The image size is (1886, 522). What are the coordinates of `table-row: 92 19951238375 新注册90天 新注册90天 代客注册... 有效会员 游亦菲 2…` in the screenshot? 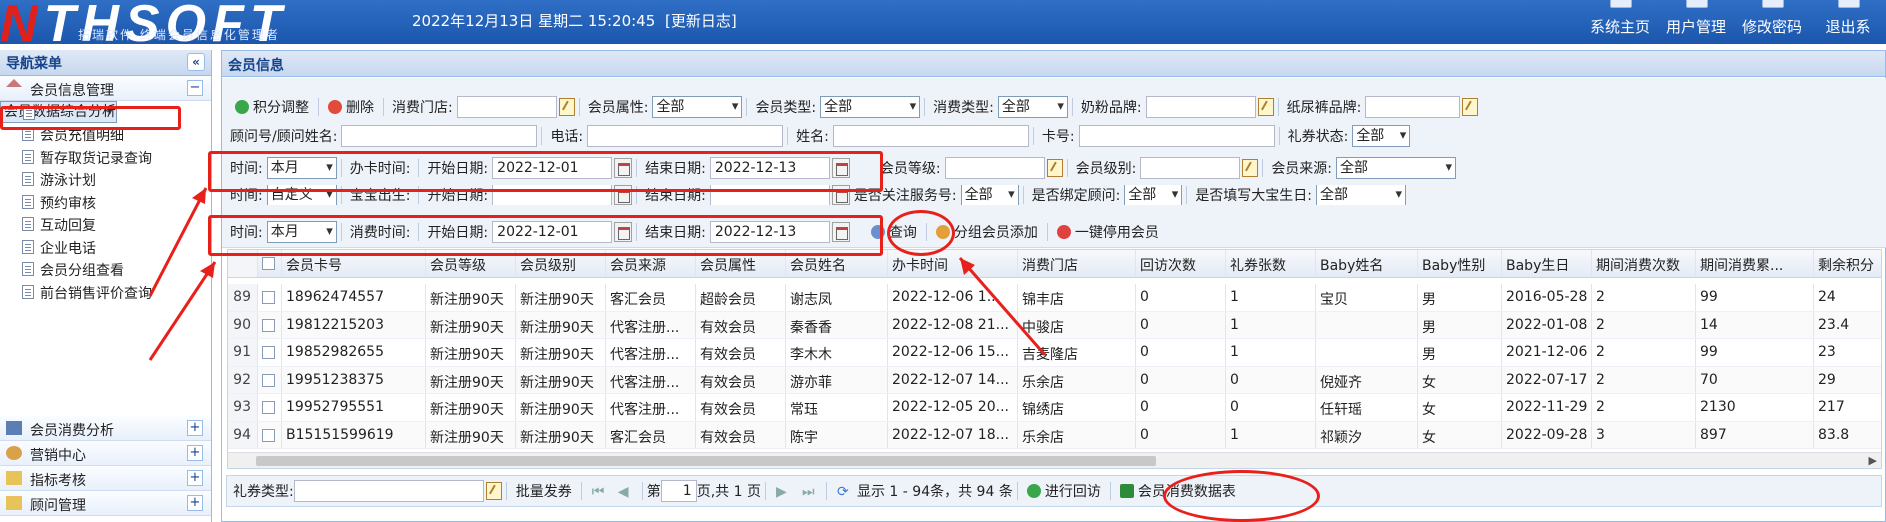 It's located at (1054, 380).